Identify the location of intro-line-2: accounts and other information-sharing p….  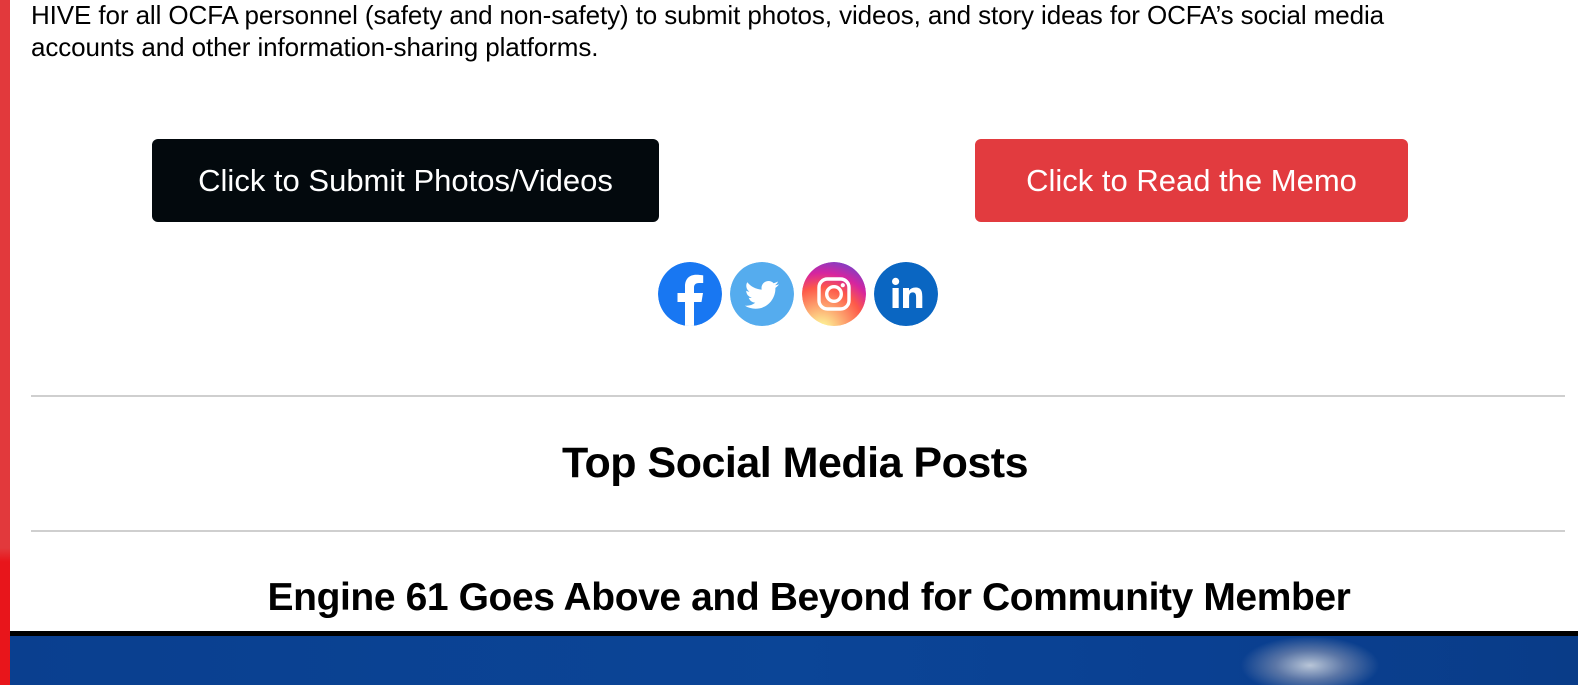
(315, 47).